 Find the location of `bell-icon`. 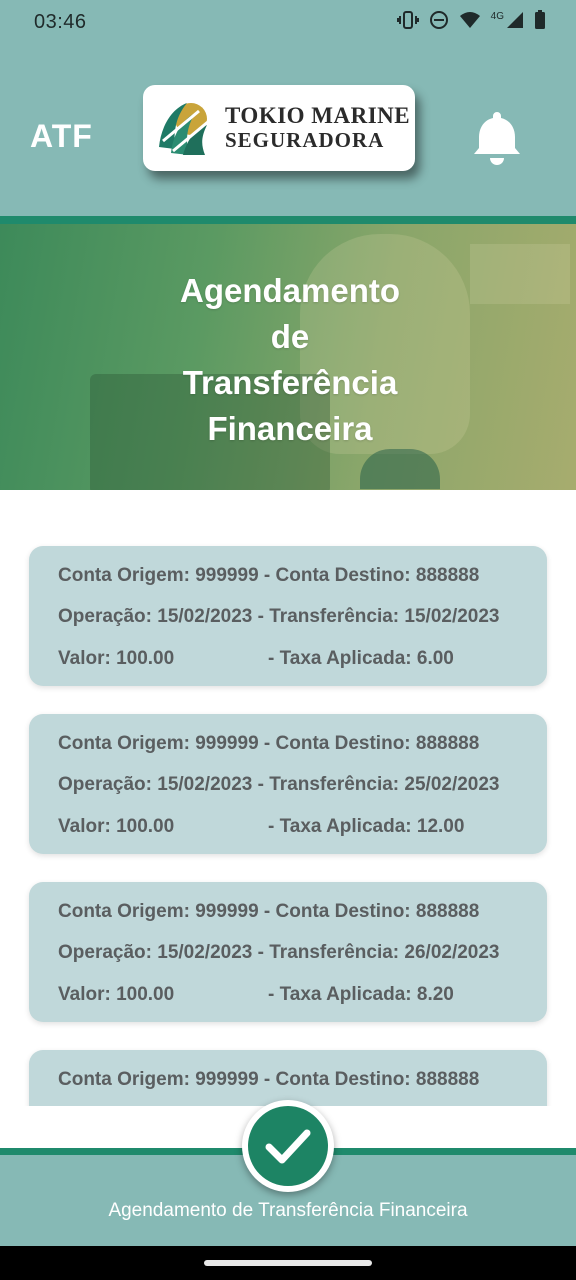

bell-icon is located at coordinates (497, 138).